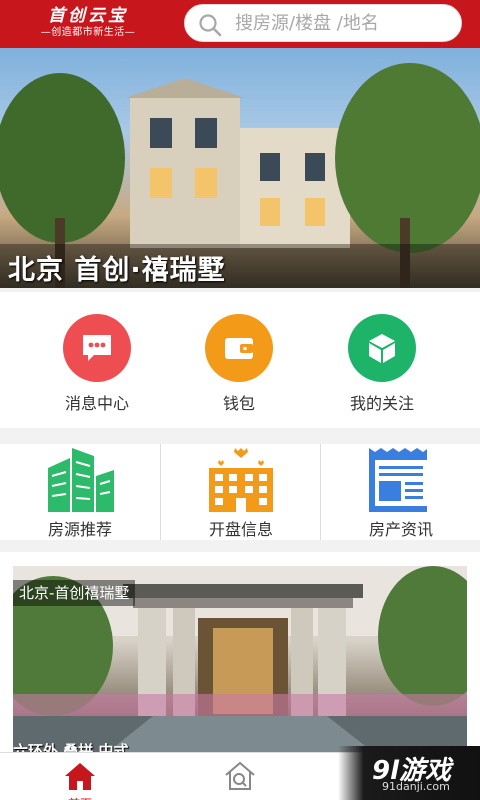 Image resolution: width=480 pixels, height=800 pixels. I want to click on brand-logo: 首创云宝 —创造都市新生活—, so click(88, 24).